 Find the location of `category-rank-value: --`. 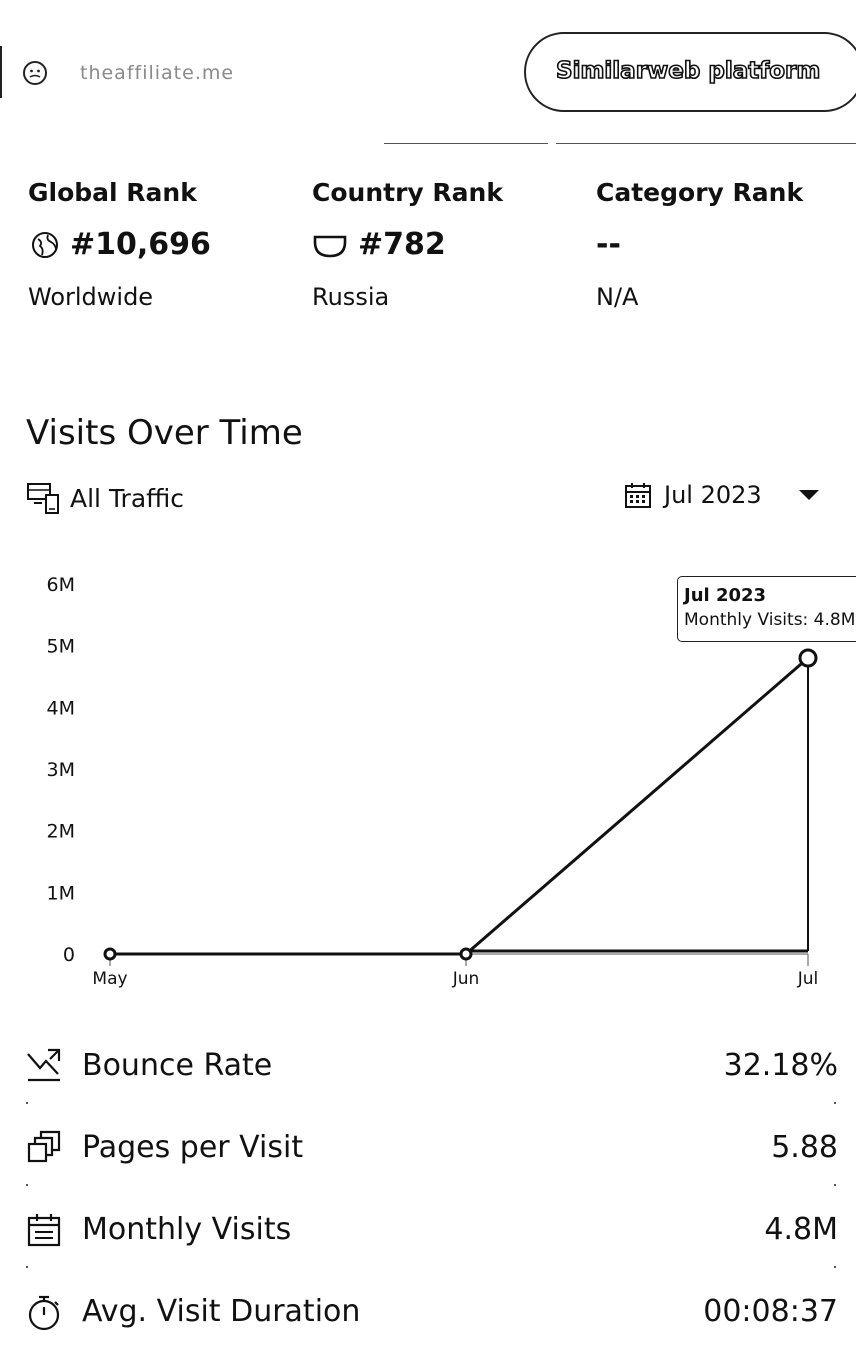

category-rank-value: -- is located at coordinates (608, 244).